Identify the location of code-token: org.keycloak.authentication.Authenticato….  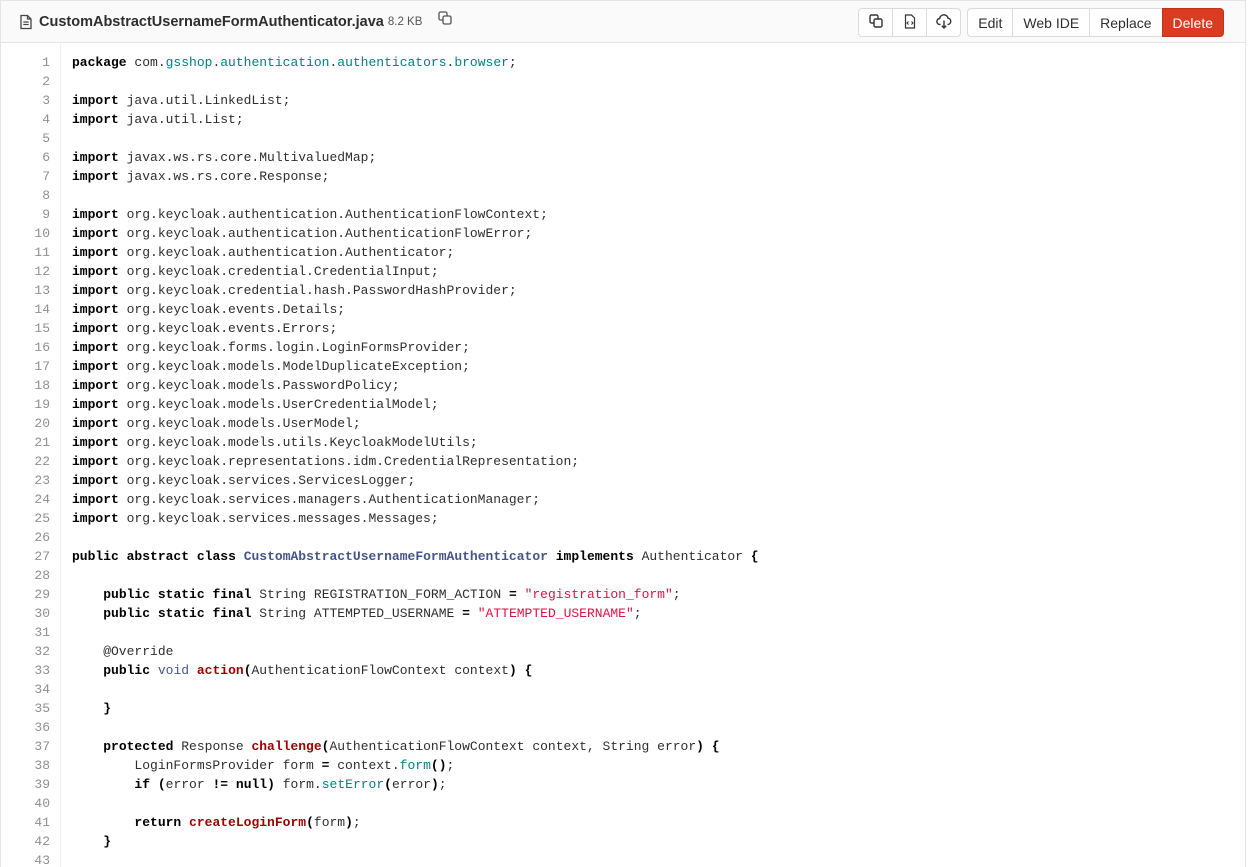
(286, 252).